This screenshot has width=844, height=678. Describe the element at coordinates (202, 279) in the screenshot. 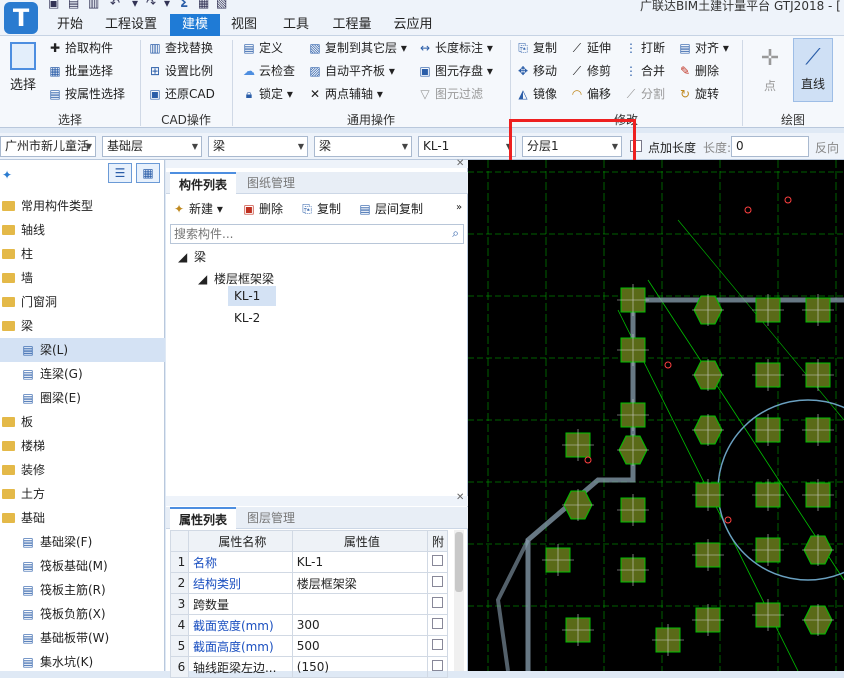

I see `tree-sub-toggle: ◢` at that location.